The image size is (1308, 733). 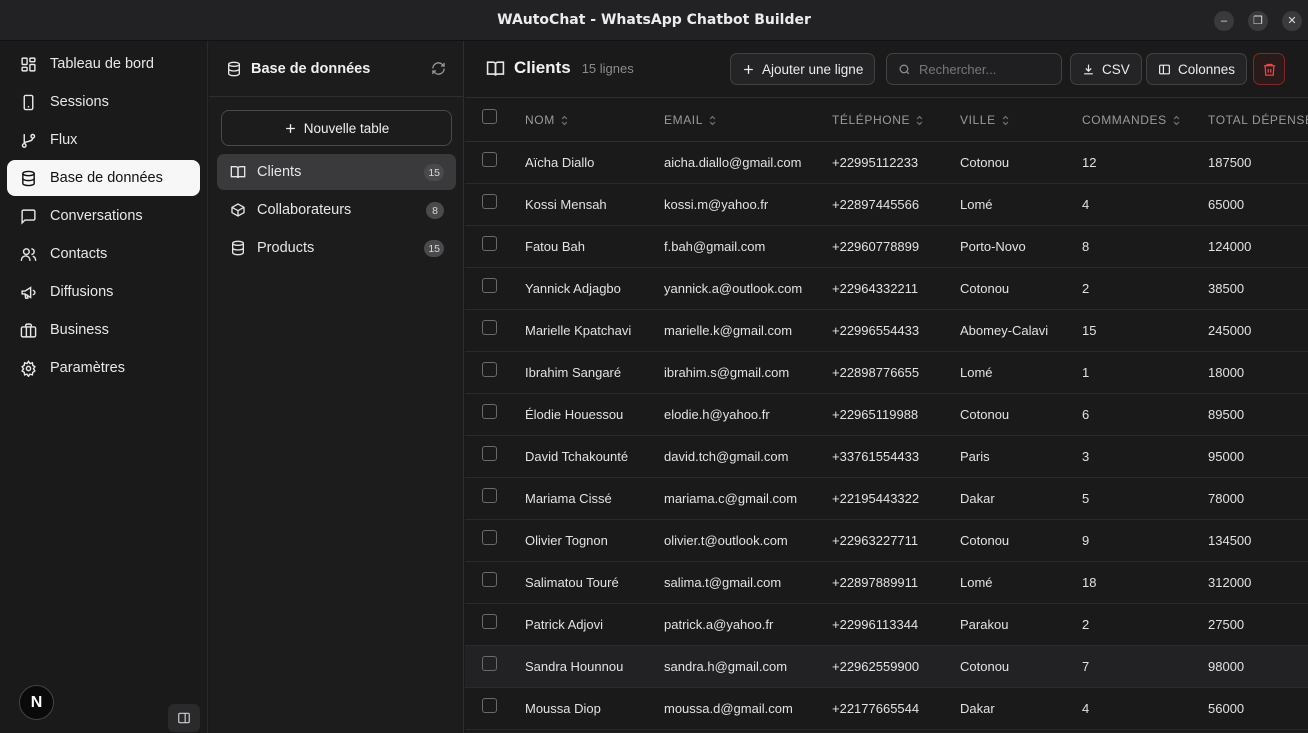 I want to click on cell-email: marielle.k@gmail.com, so click(x=748, y=330).